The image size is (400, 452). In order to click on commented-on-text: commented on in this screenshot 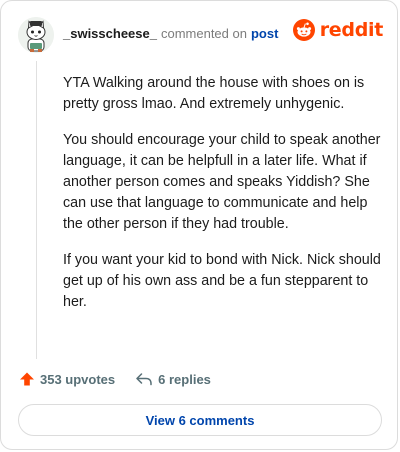, I will do `click(203, 33)`.